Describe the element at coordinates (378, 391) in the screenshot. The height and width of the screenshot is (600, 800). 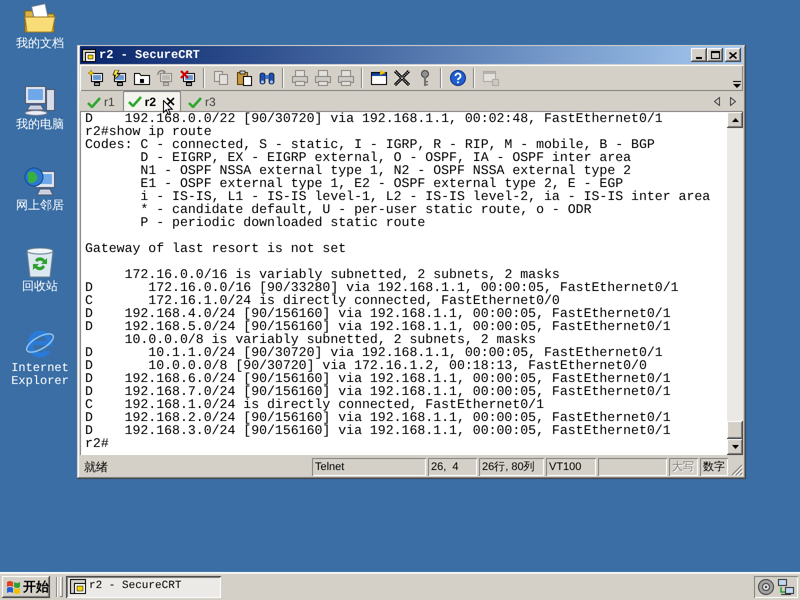
I see `terminal-line: D 192.168.7.0/24 [90/156160] via 192.168.1.1, 00:00:05, FastEthernet0/1` at that location.